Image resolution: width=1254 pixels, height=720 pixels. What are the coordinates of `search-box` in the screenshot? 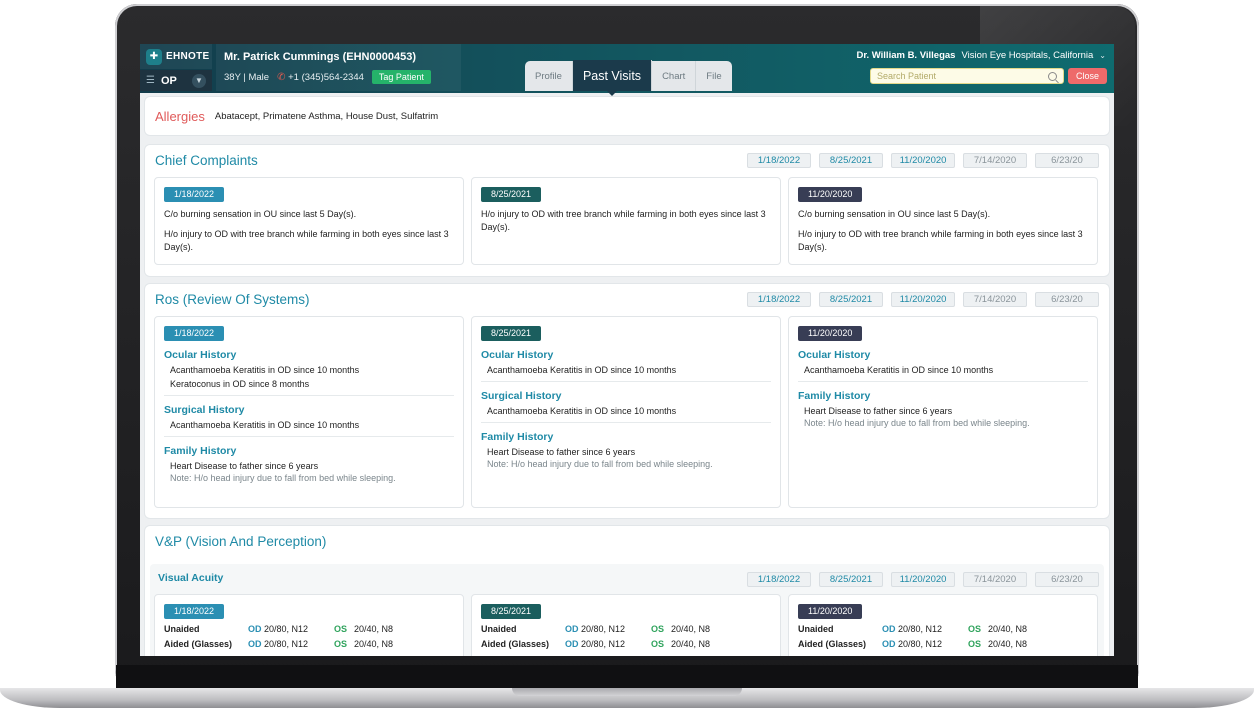 It's located at (967, 76).